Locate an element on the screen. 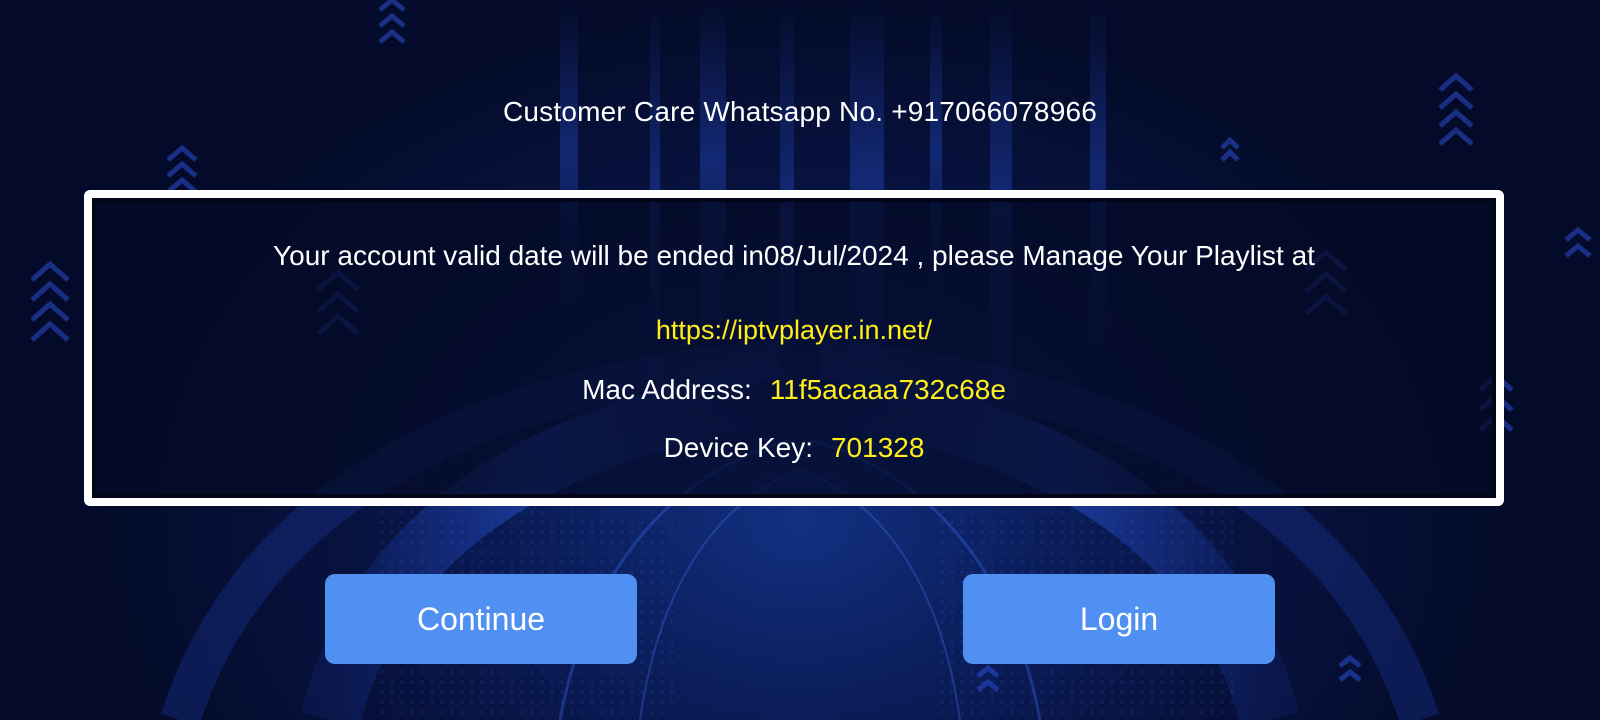 The width and height of the screenshot is (1600, 720). mac-address-row: Mac Address: 11f5acaaa732c68e is located at coordinates (794, 390).